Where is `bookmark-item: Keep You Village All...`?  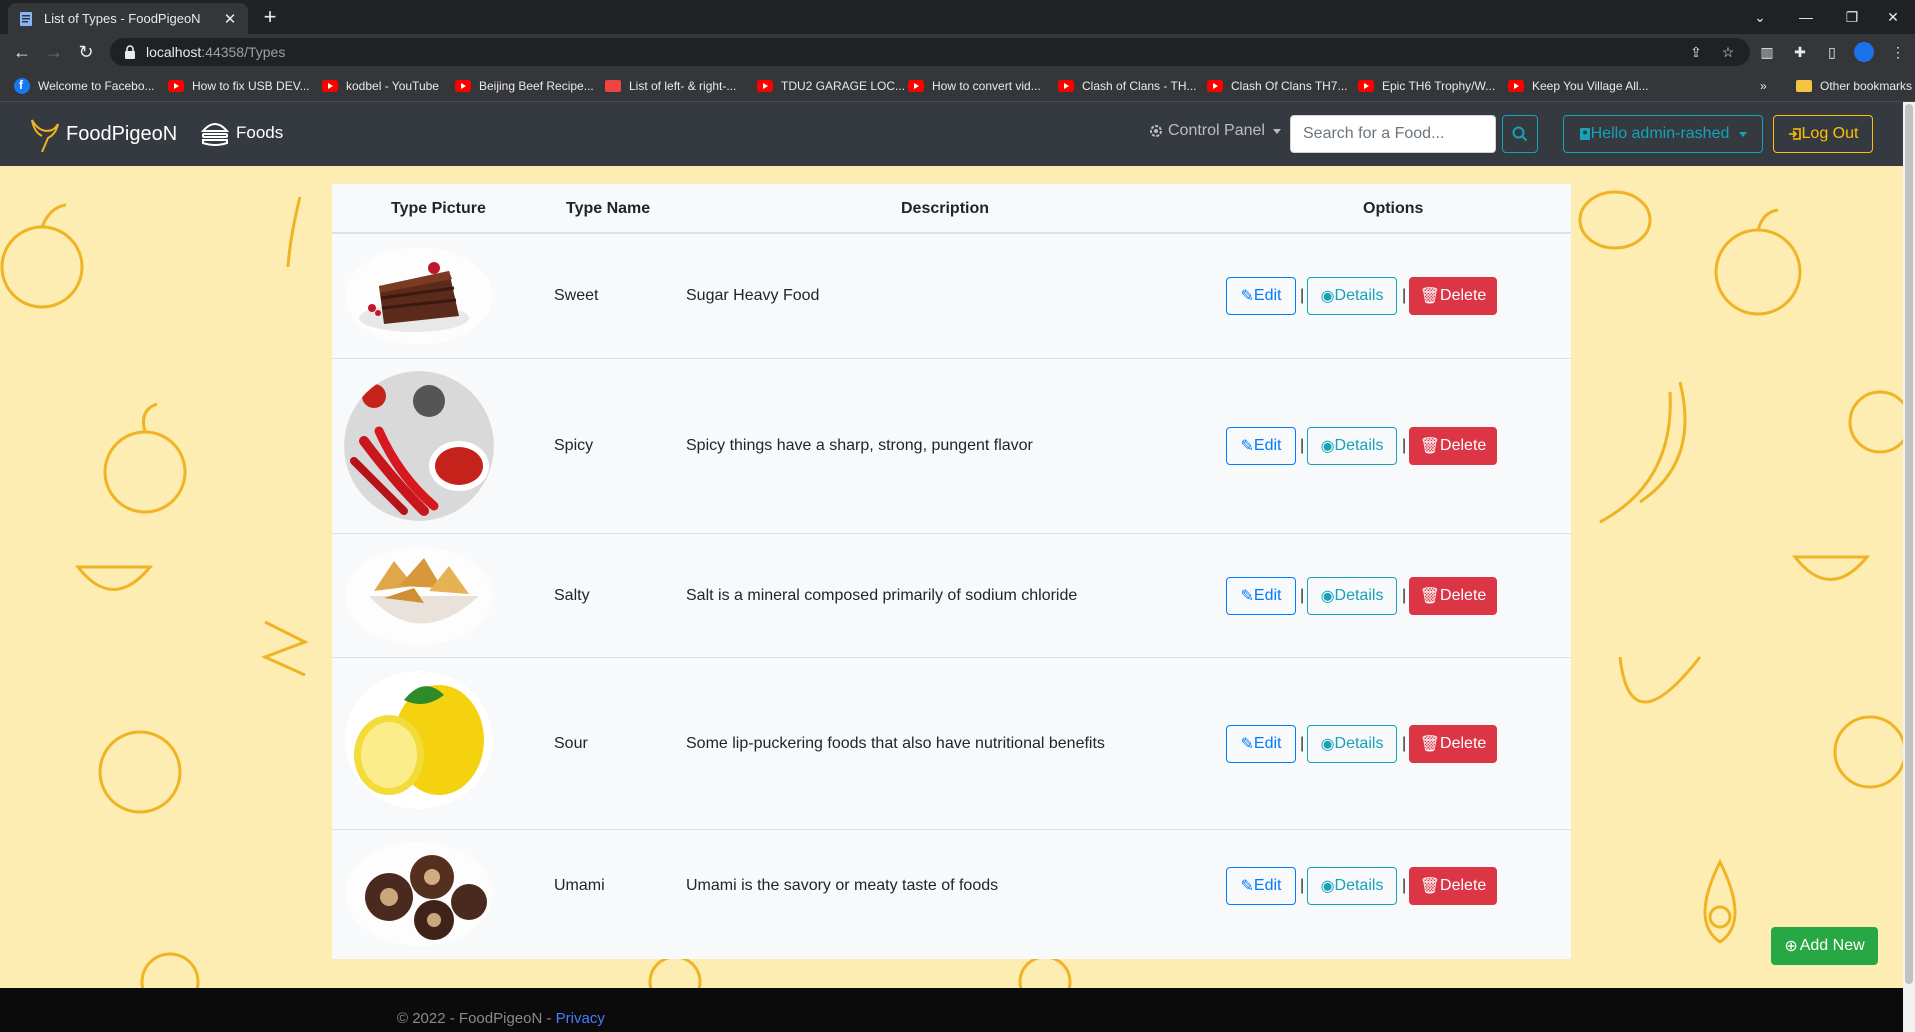 bookmark-item: Keep You Village All... is located at coordinates (1578, 86).